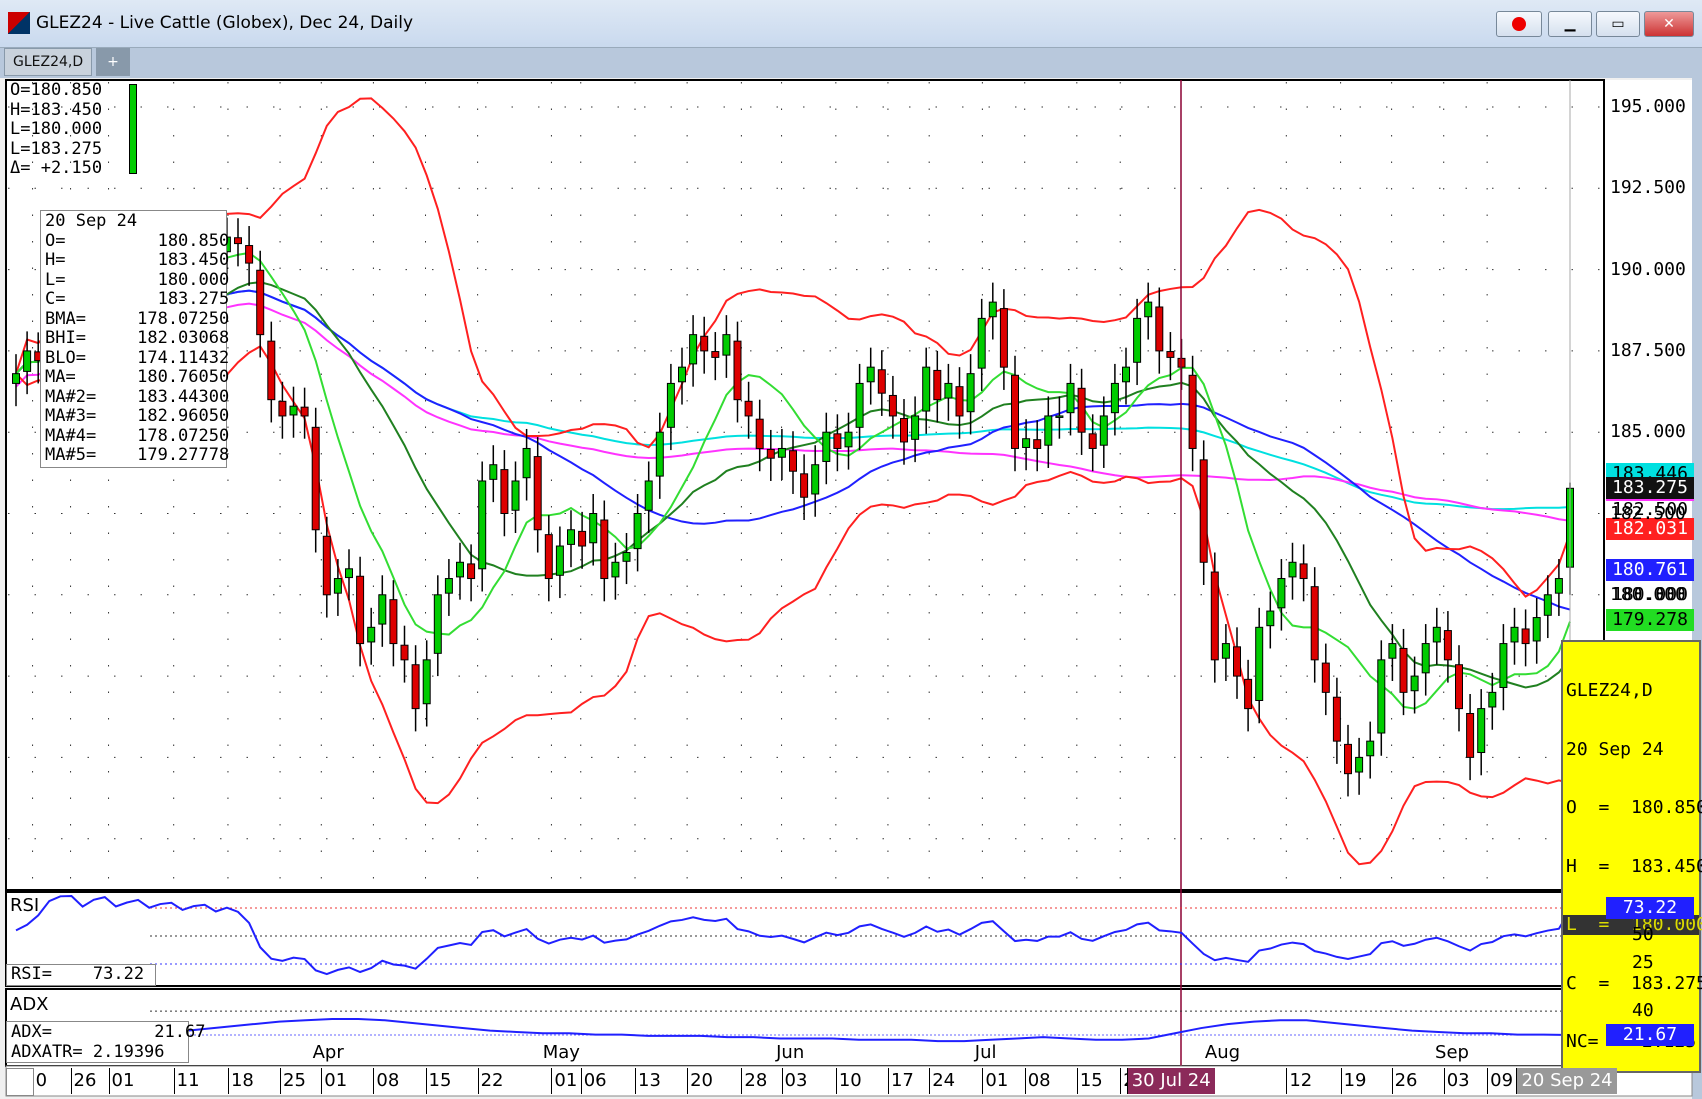 The image size is (1702, 1099). I want to click on adx-readout: ADX= 21.67 ADXATR= 2.19396, so click(105, 1042).